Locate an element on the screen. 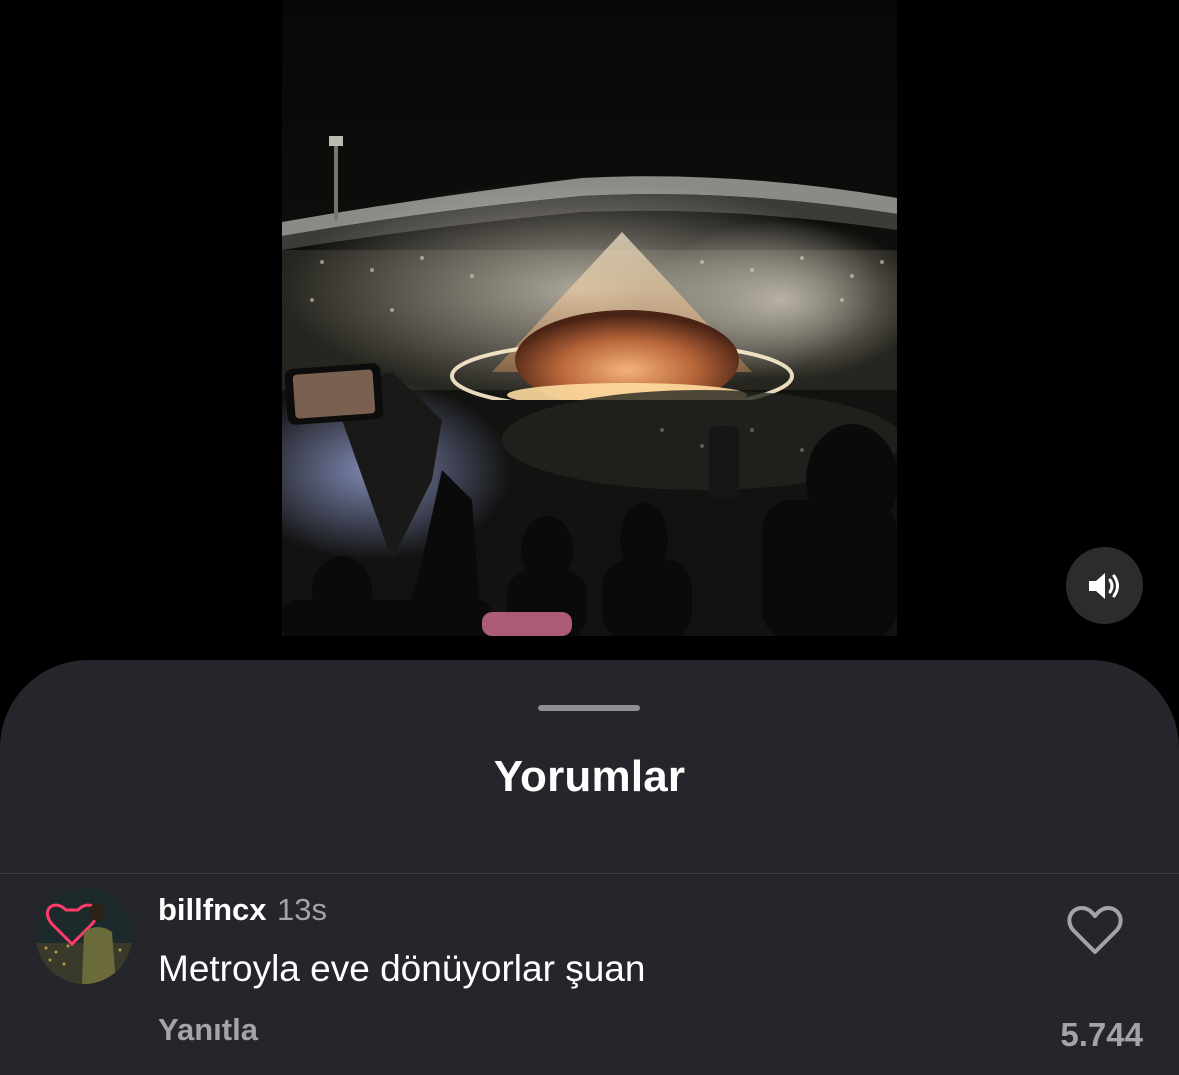 The height and width of the screenshot is (1075, 1179). timestamp: 13s is located at coordinates (301, 909).